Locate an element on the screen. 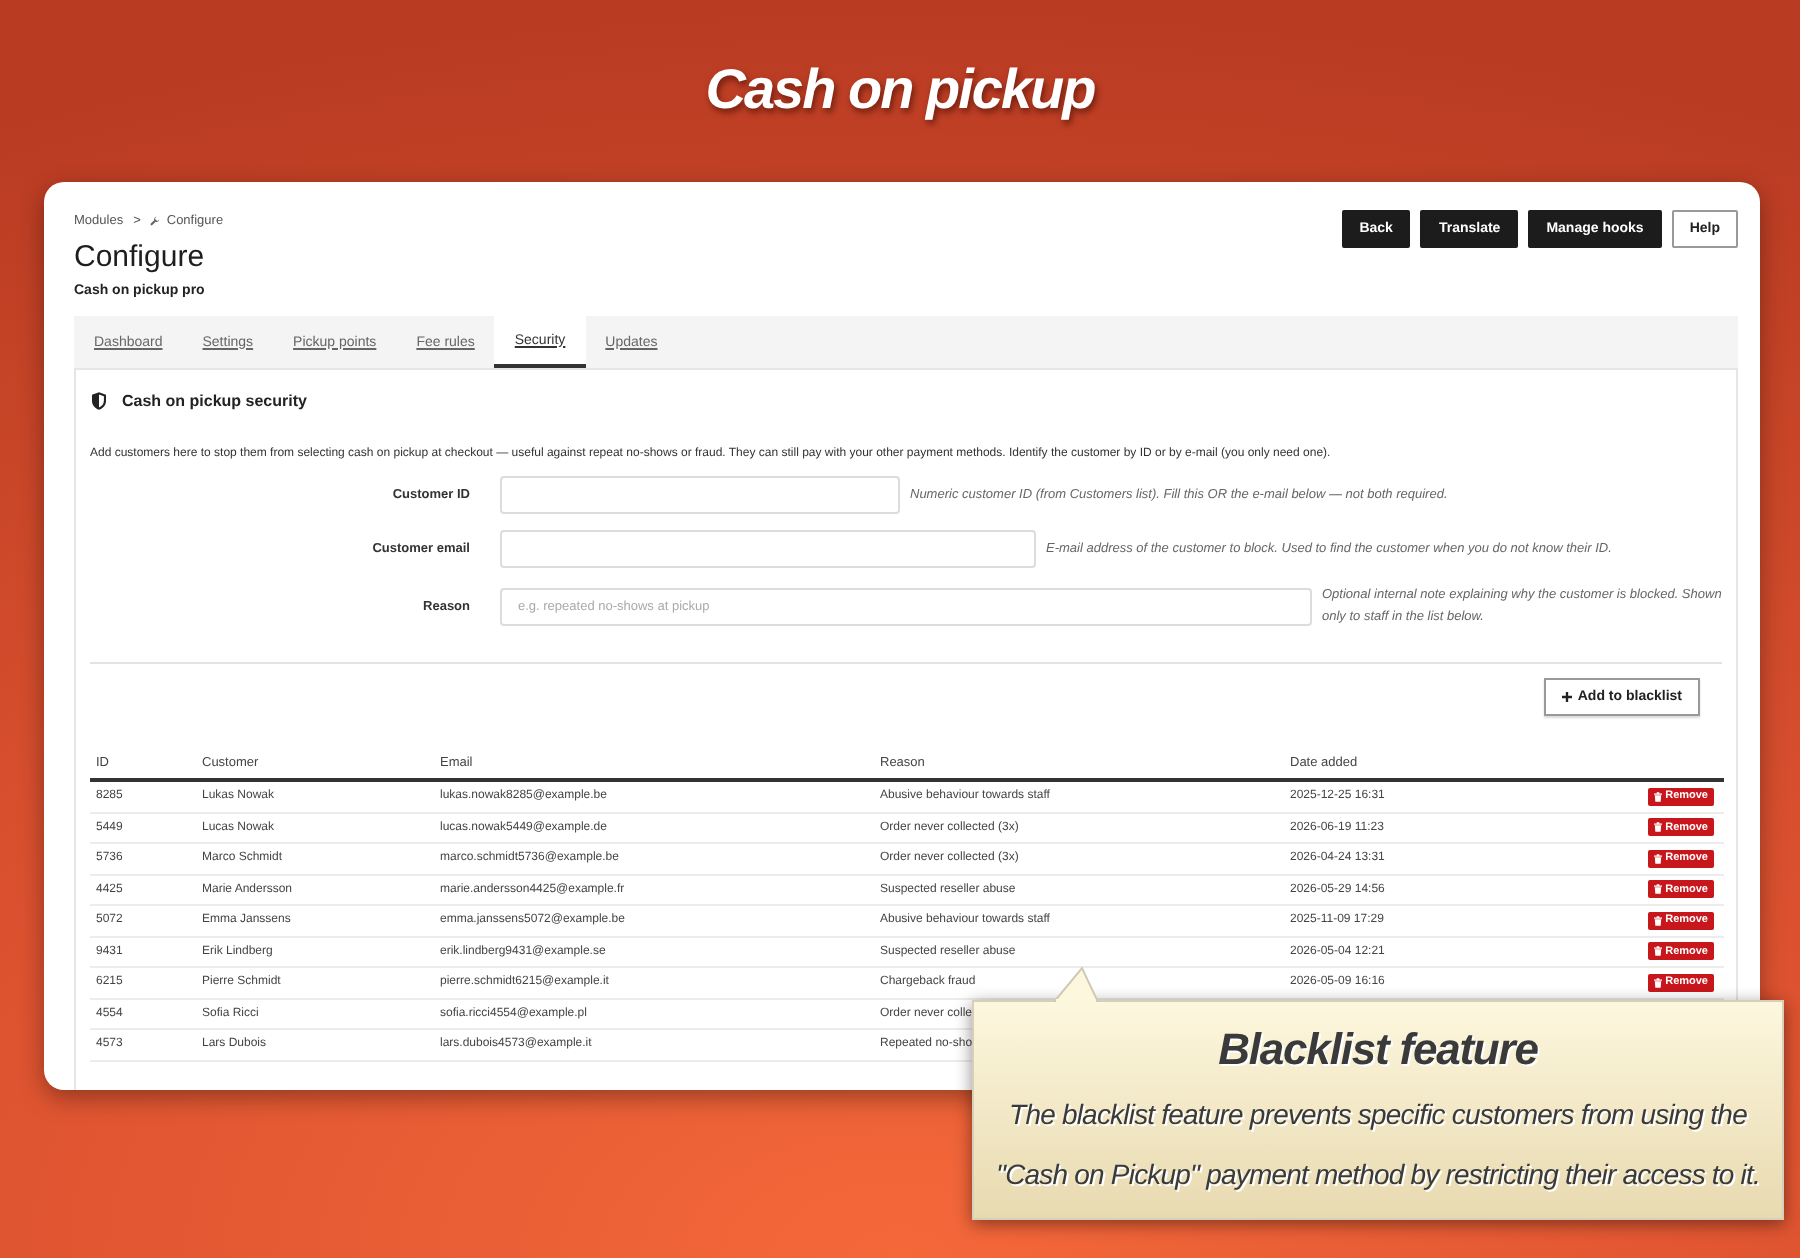  panel-title: Cash on pickup security is located at coordinates (214, 400).